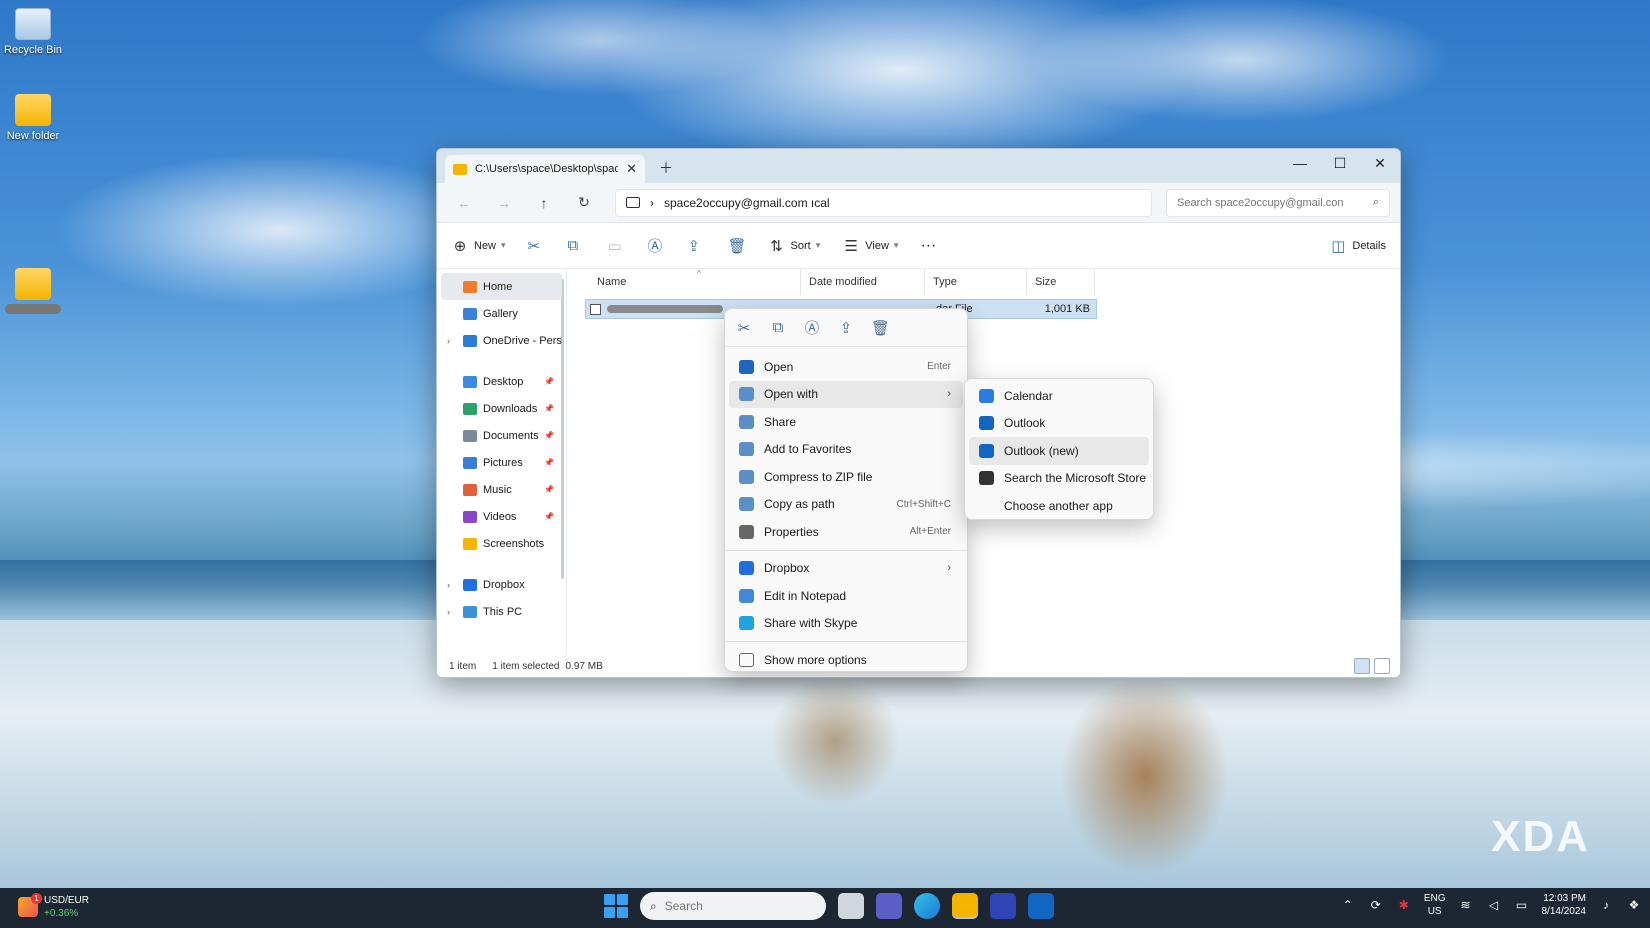  I want to click on sidebar-item-screenshots: Screenshots, so click(501, 543).